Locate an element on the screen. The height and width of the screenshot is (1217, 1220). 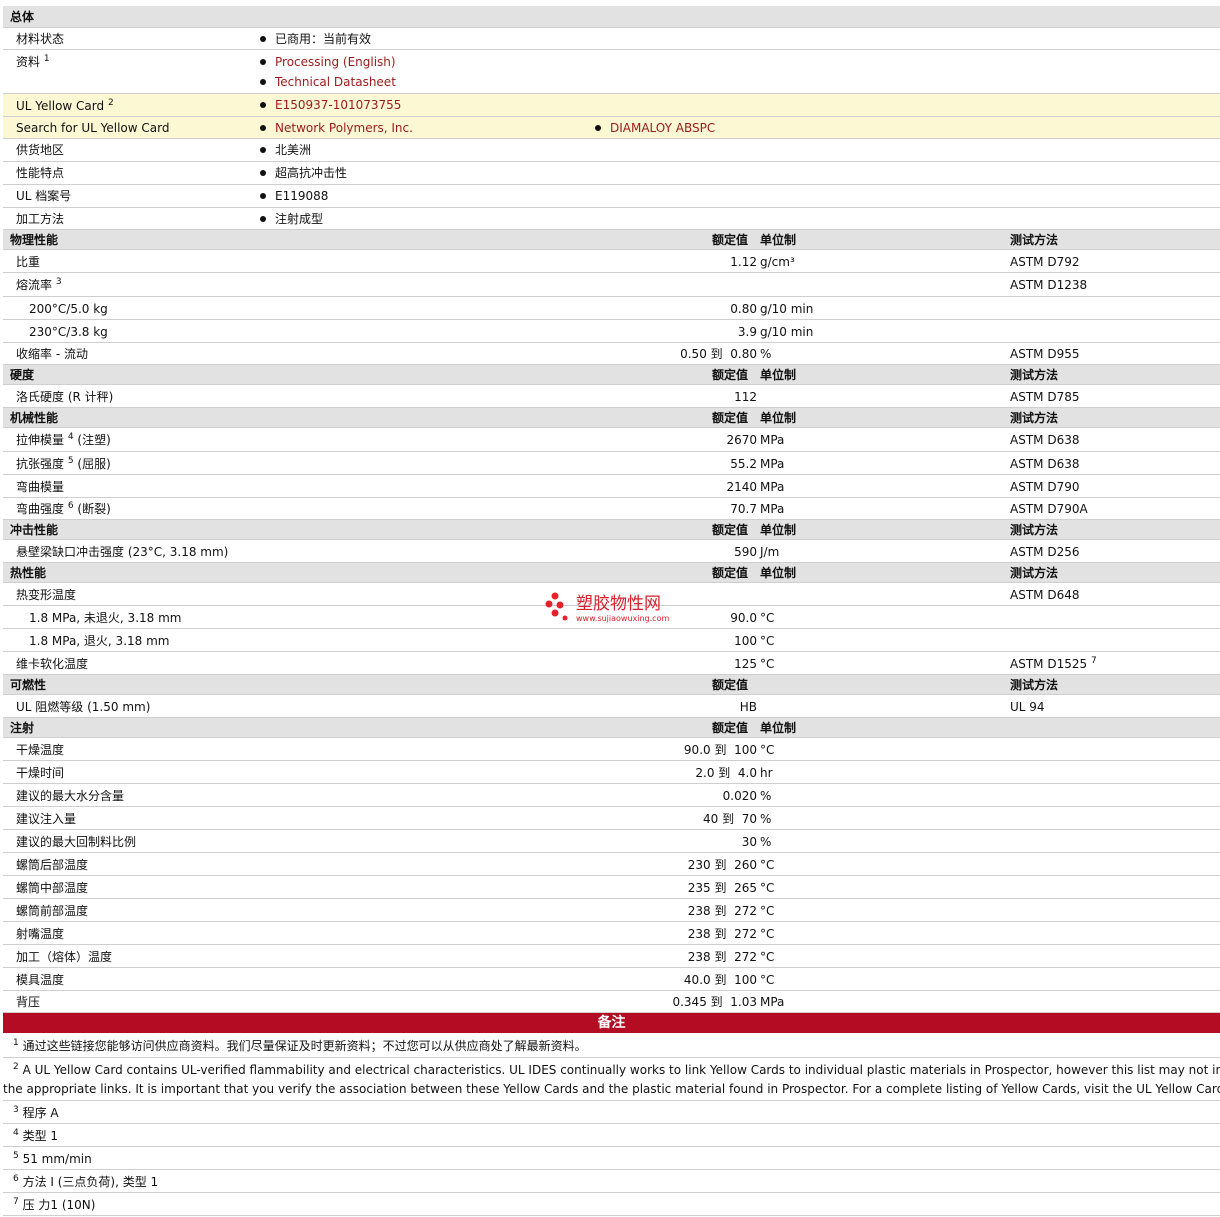
row-label: 供货地区 is located at coordinates (40, 150).